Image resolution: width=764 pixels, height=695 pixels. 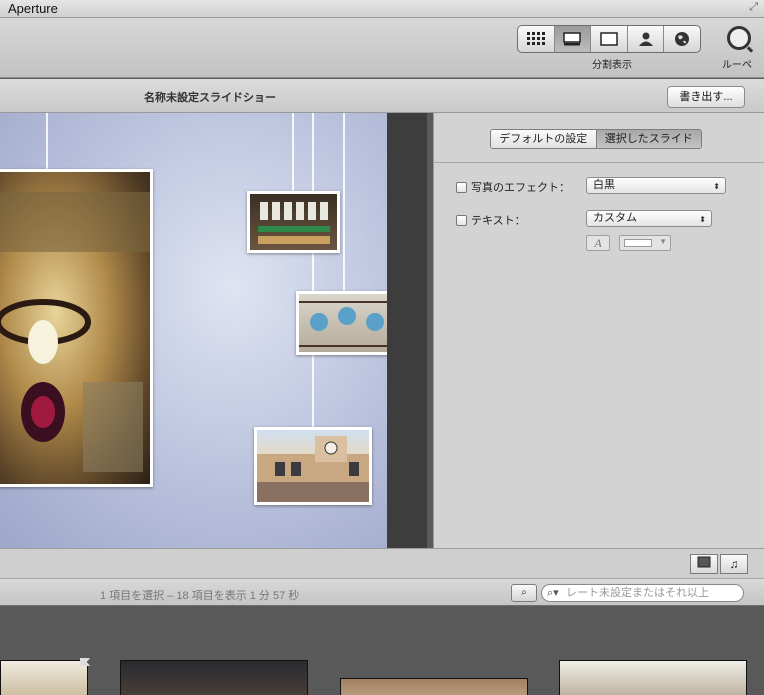 I want to click on stained-glass-image, so click(x=343, y=324).